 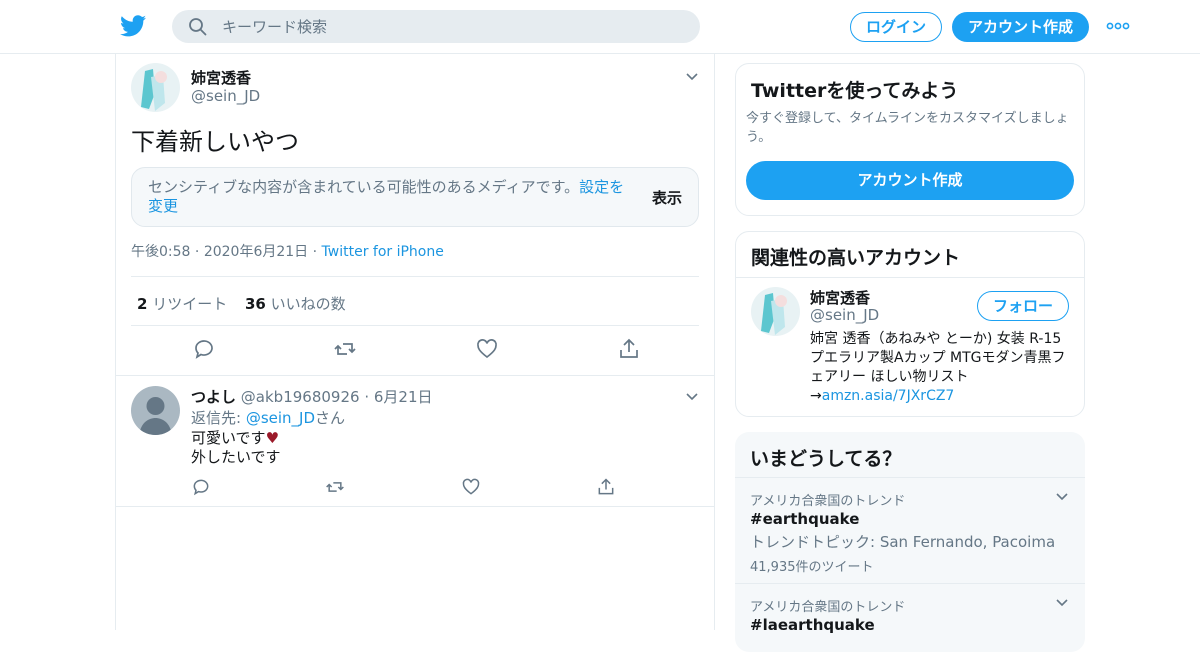 What do you see at coordinates (1118, 26) in the screenshot?
I see `more-options-icon` at bounding box center [1118, 26].